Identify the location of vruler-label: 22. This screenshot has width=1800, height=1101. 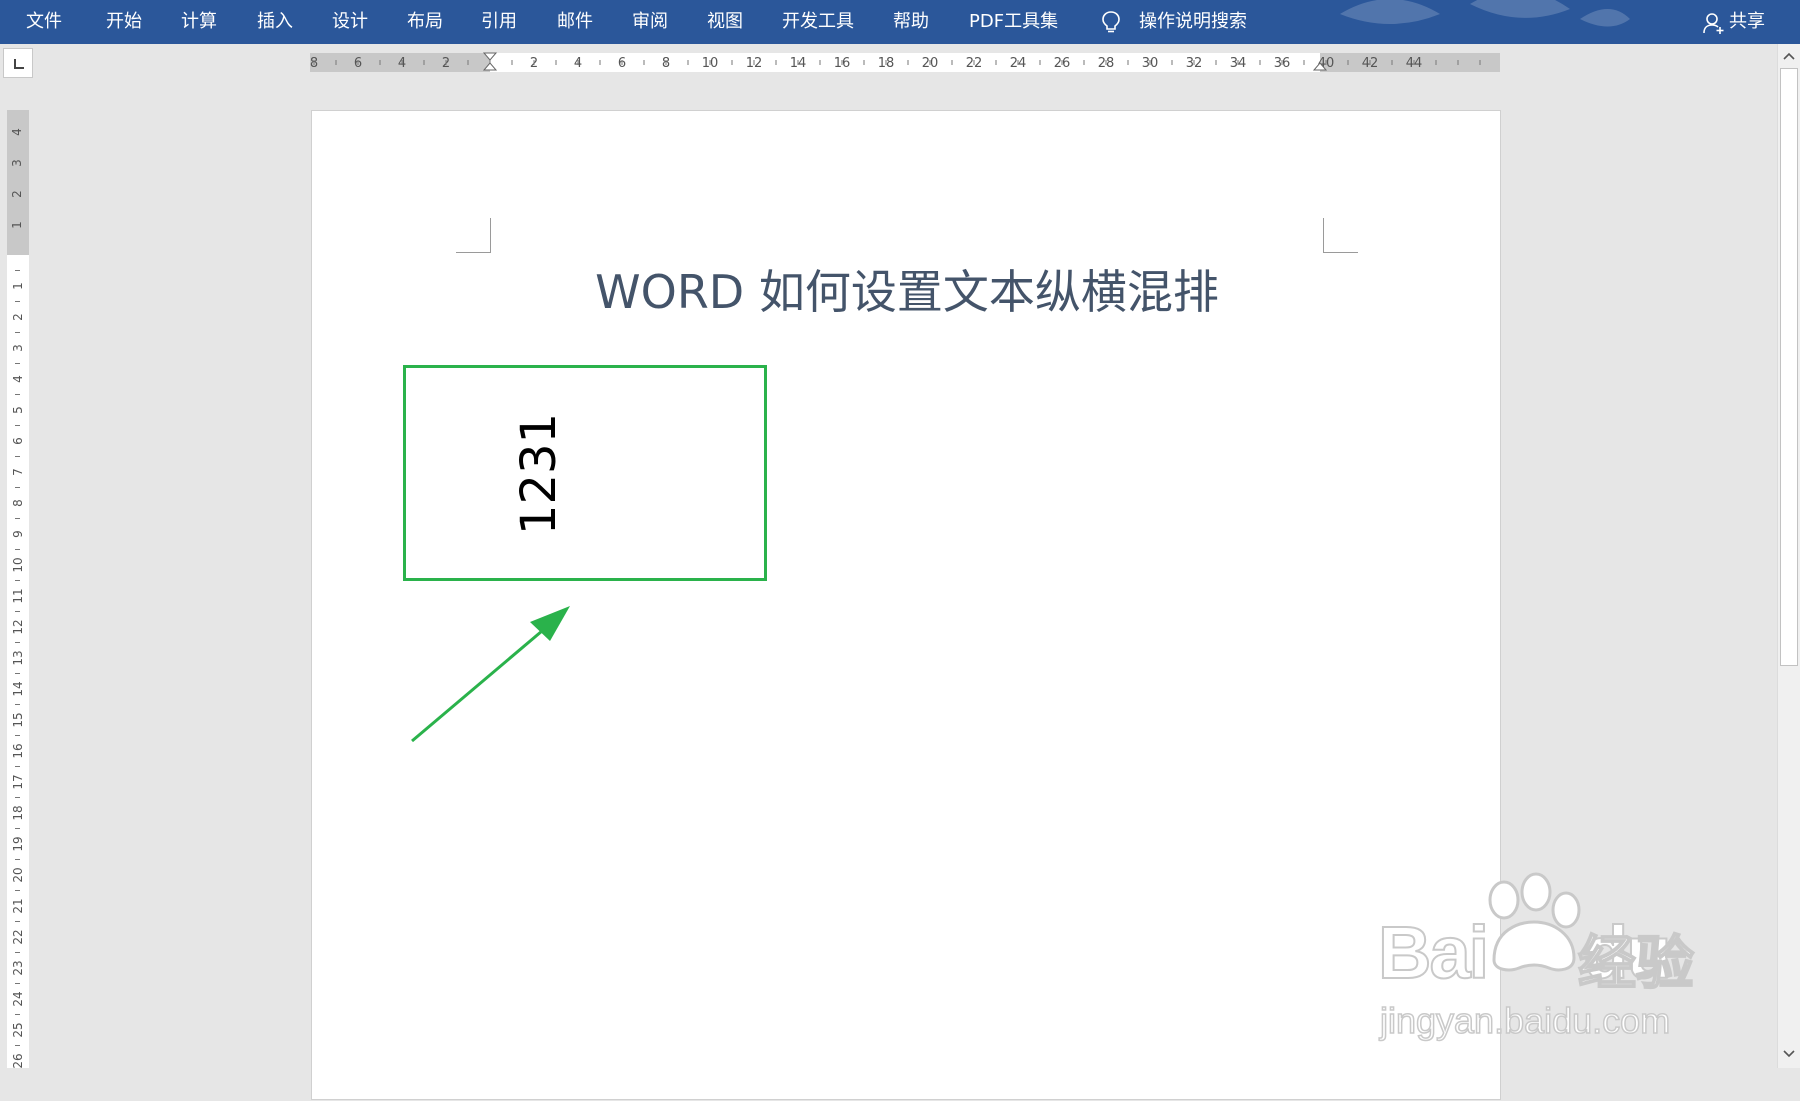
(18, 936).